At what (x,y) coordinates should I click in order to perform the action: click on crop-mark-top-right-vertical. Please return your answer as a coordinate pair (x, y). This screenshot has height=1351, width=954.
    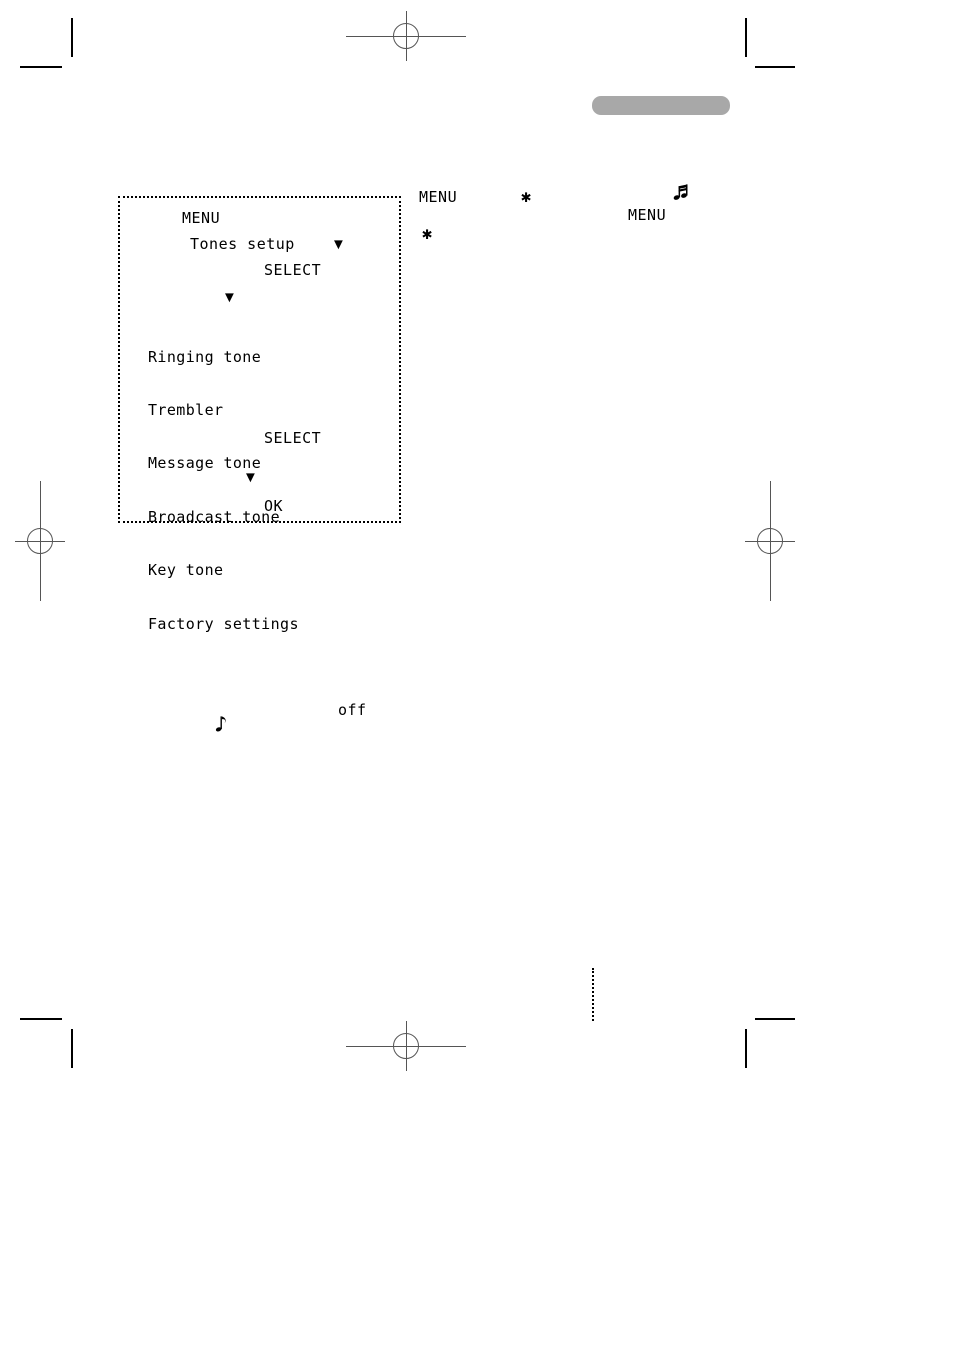
    Looking at the image, I should click on (746, 37).